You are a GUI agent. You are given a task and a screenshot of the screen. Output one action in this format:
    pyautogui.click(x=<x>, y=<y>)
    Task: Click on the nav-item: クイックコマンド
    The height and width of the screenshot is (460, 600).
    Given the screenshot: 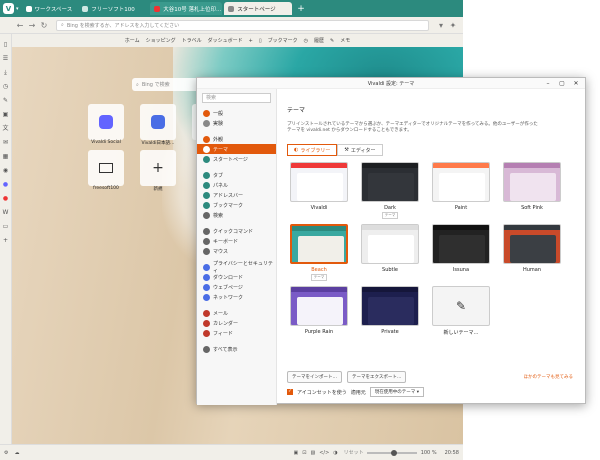 What is the action you would take?
    pyautogui.click(x=236, y=231)
    